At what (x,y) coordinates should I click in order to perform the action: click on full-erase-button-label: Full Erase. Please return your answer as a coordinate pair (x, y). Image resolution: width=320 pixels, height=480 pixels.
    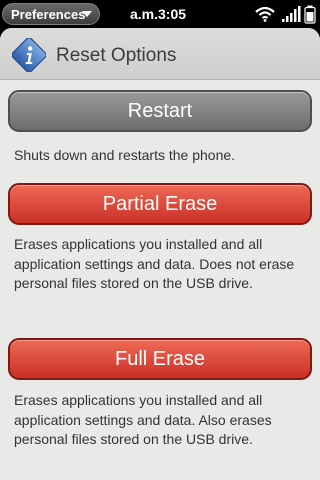
    Looking at the image, I should click on (160, 358).